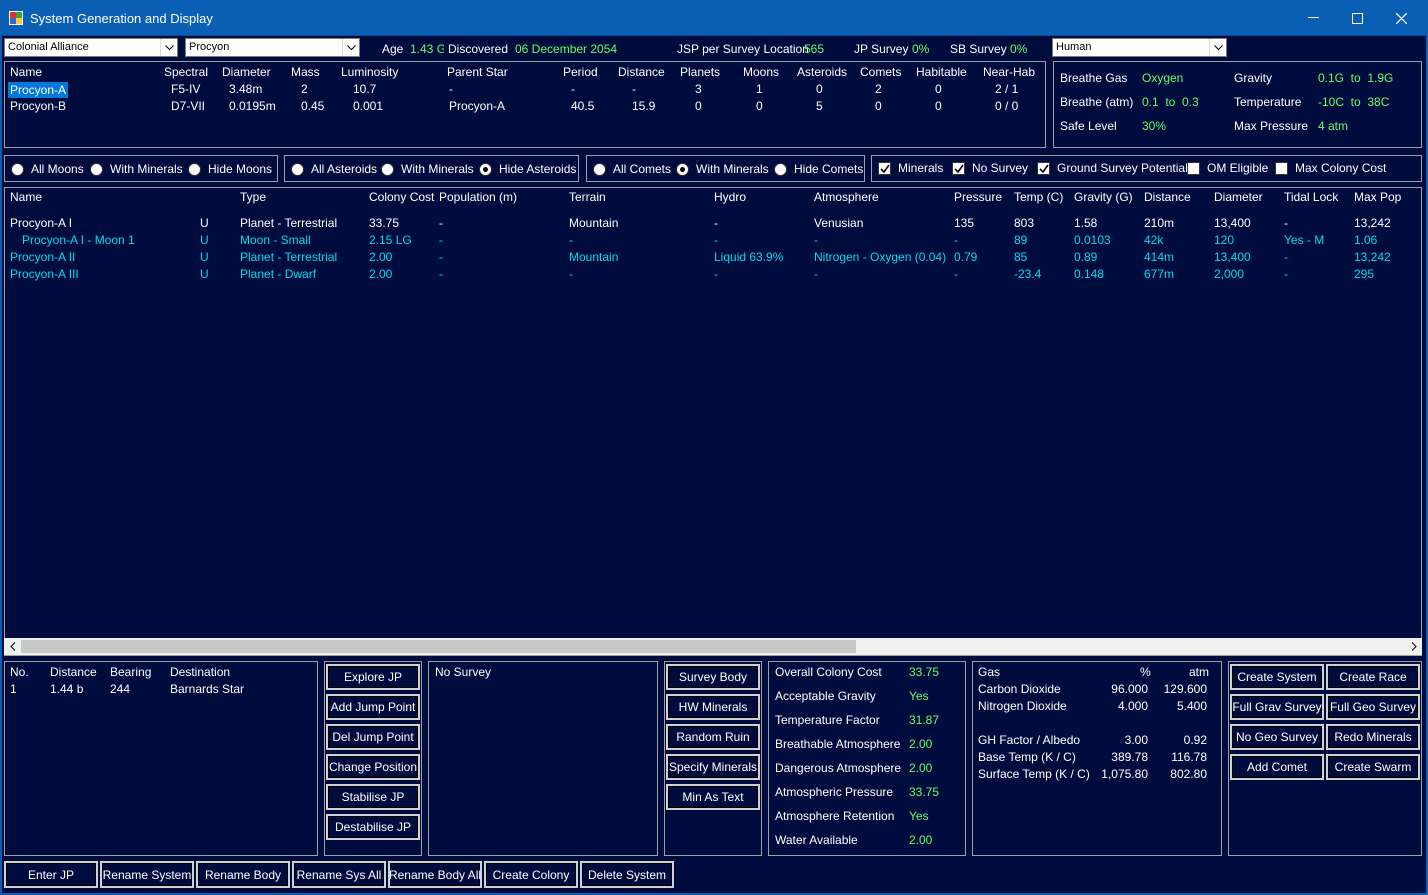 This screenshot has width=1428, height=895. I want to click on change-position-button: Change Position, so click(373, 767).